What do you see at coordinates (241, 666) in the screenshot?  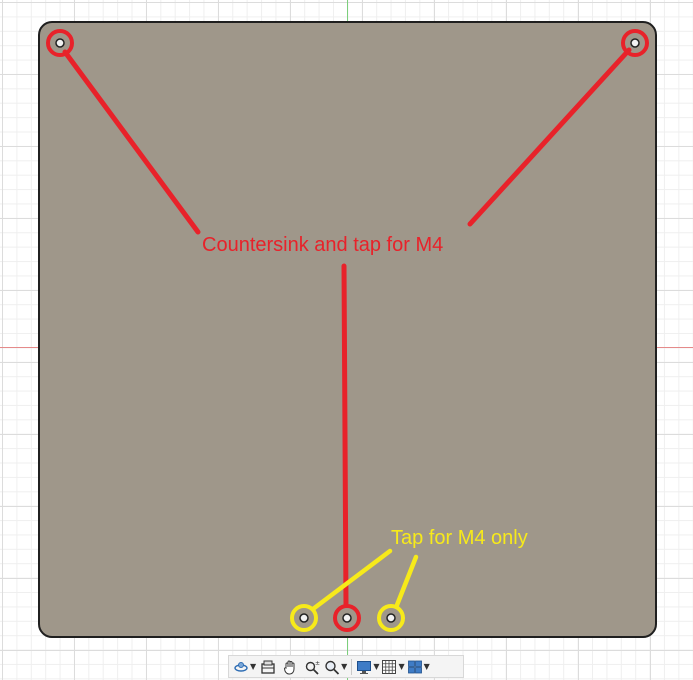 I see `orbit-icon` at bounding box center [241, 666].